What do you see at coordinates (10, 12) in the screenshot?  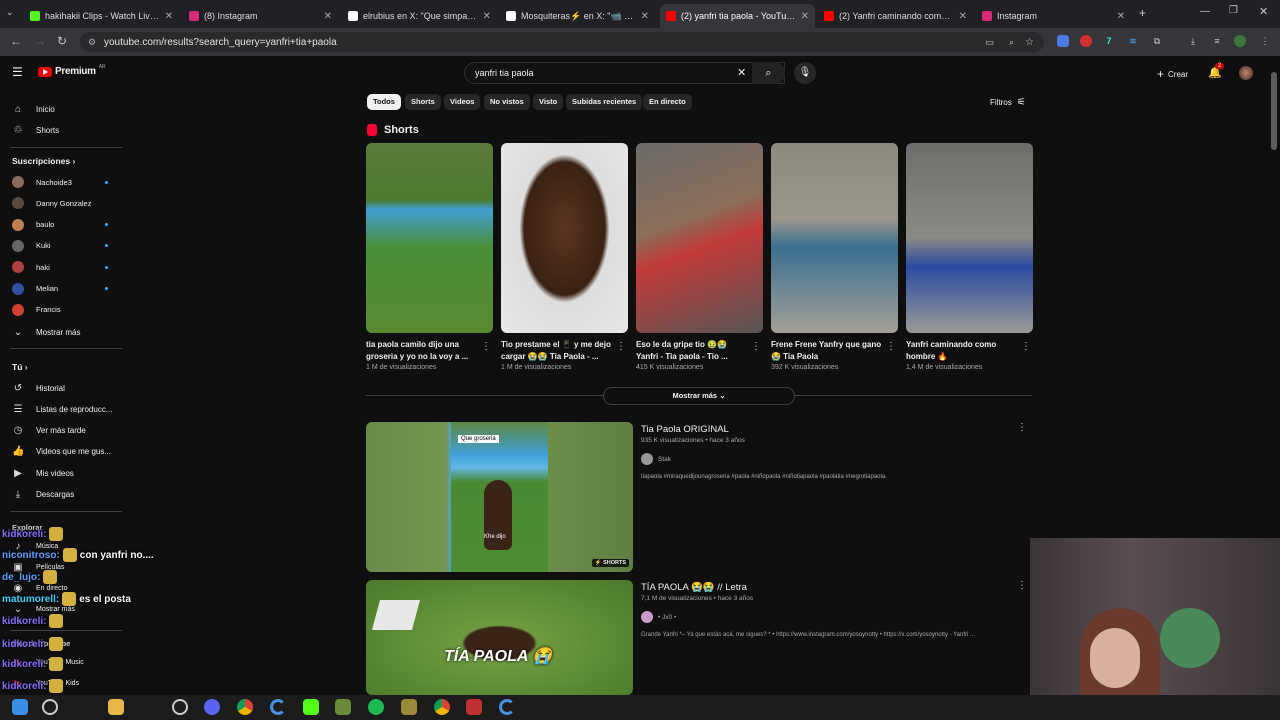 I see `tab-search-button: ⌄` at bounding box center [10, 12].